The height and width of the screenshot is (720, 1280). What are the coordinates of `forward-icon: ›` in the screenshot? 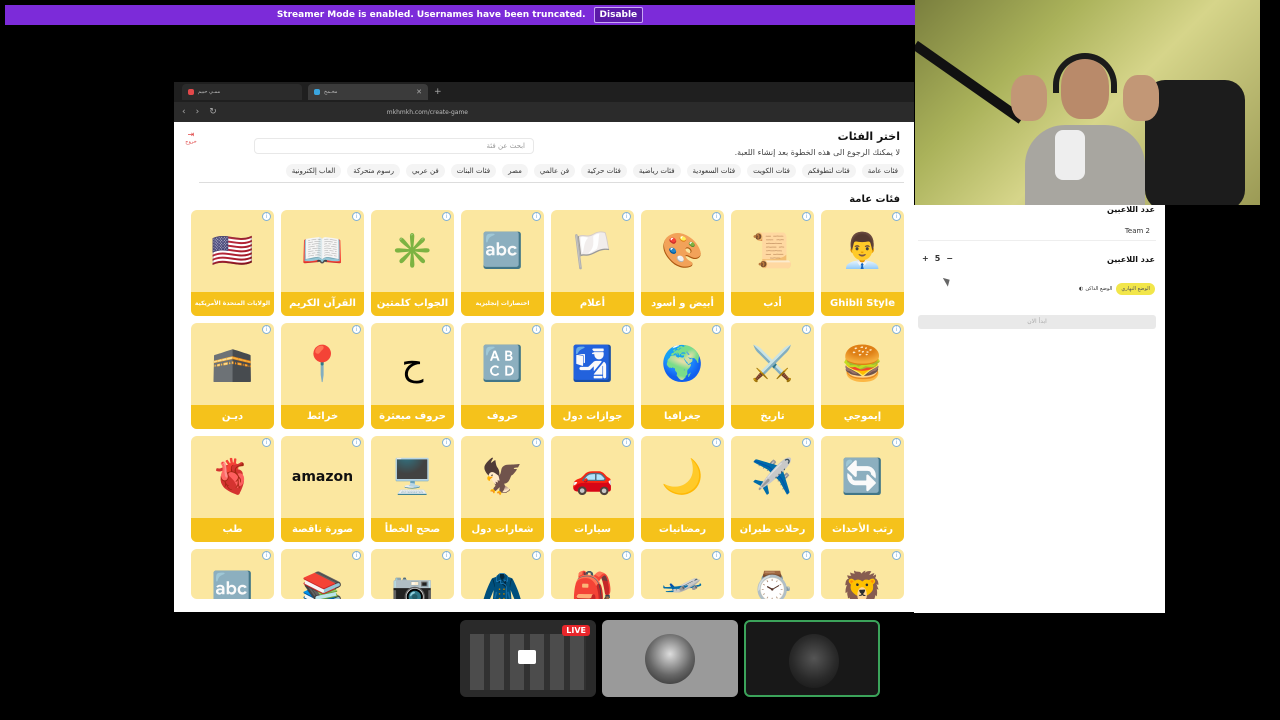 It's located at (198, 112).